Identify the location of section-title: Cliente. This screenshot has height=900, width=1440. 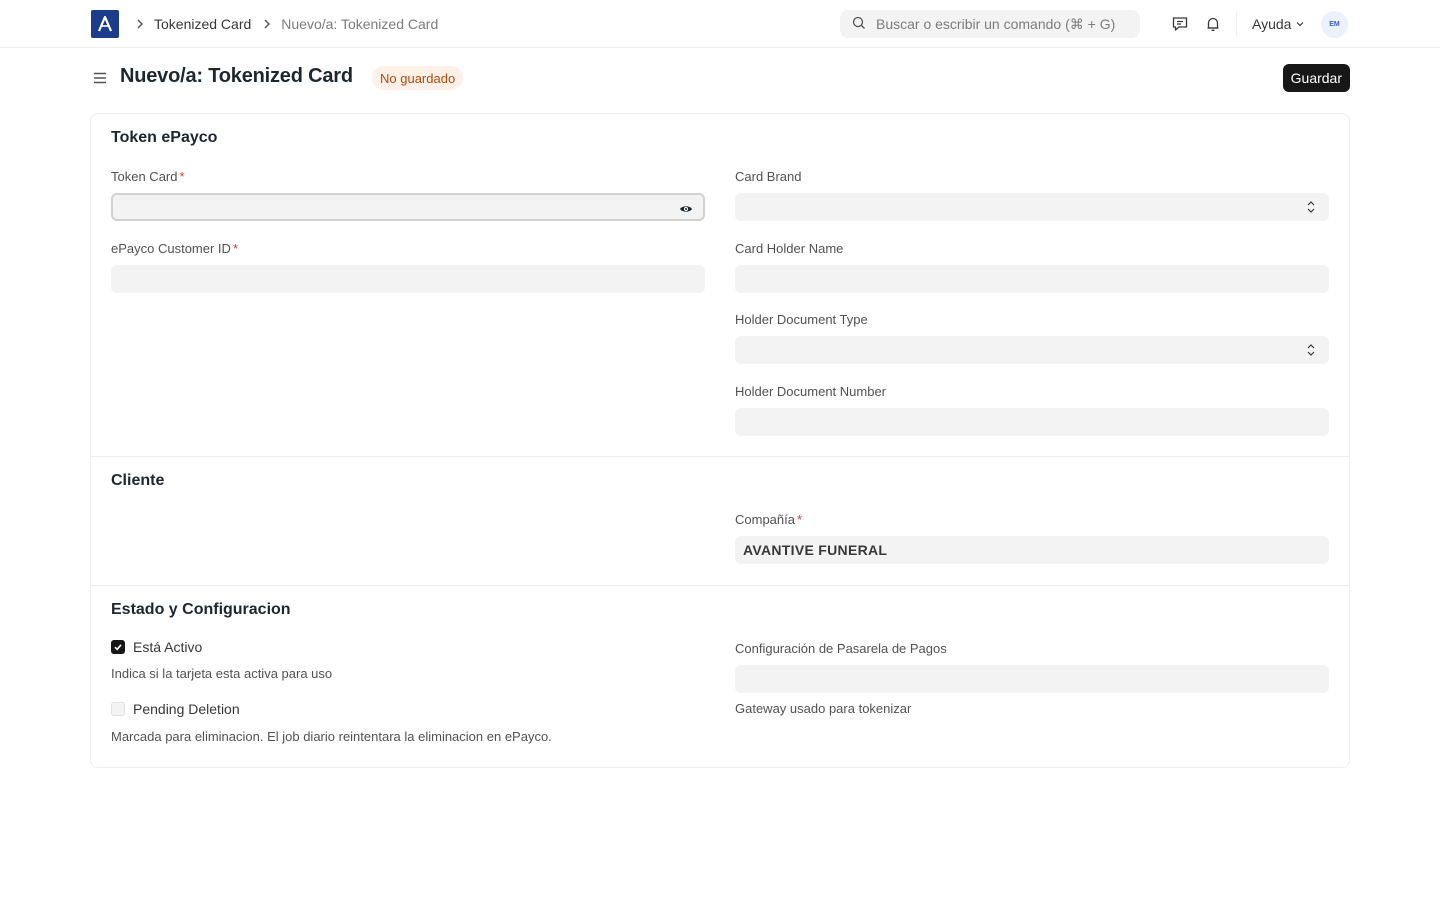
(138, 480).